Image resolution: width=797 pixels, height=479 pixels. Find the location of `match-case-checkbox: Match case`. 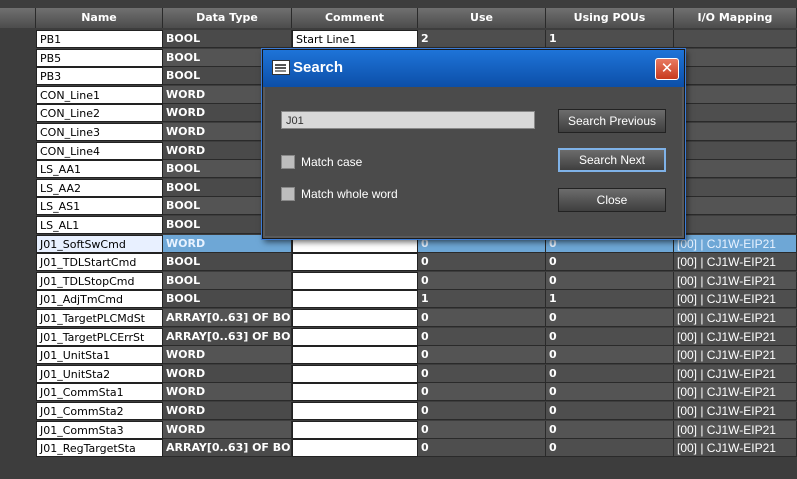

match-case-checkbox: Match case is located at coordinates (321, 162).